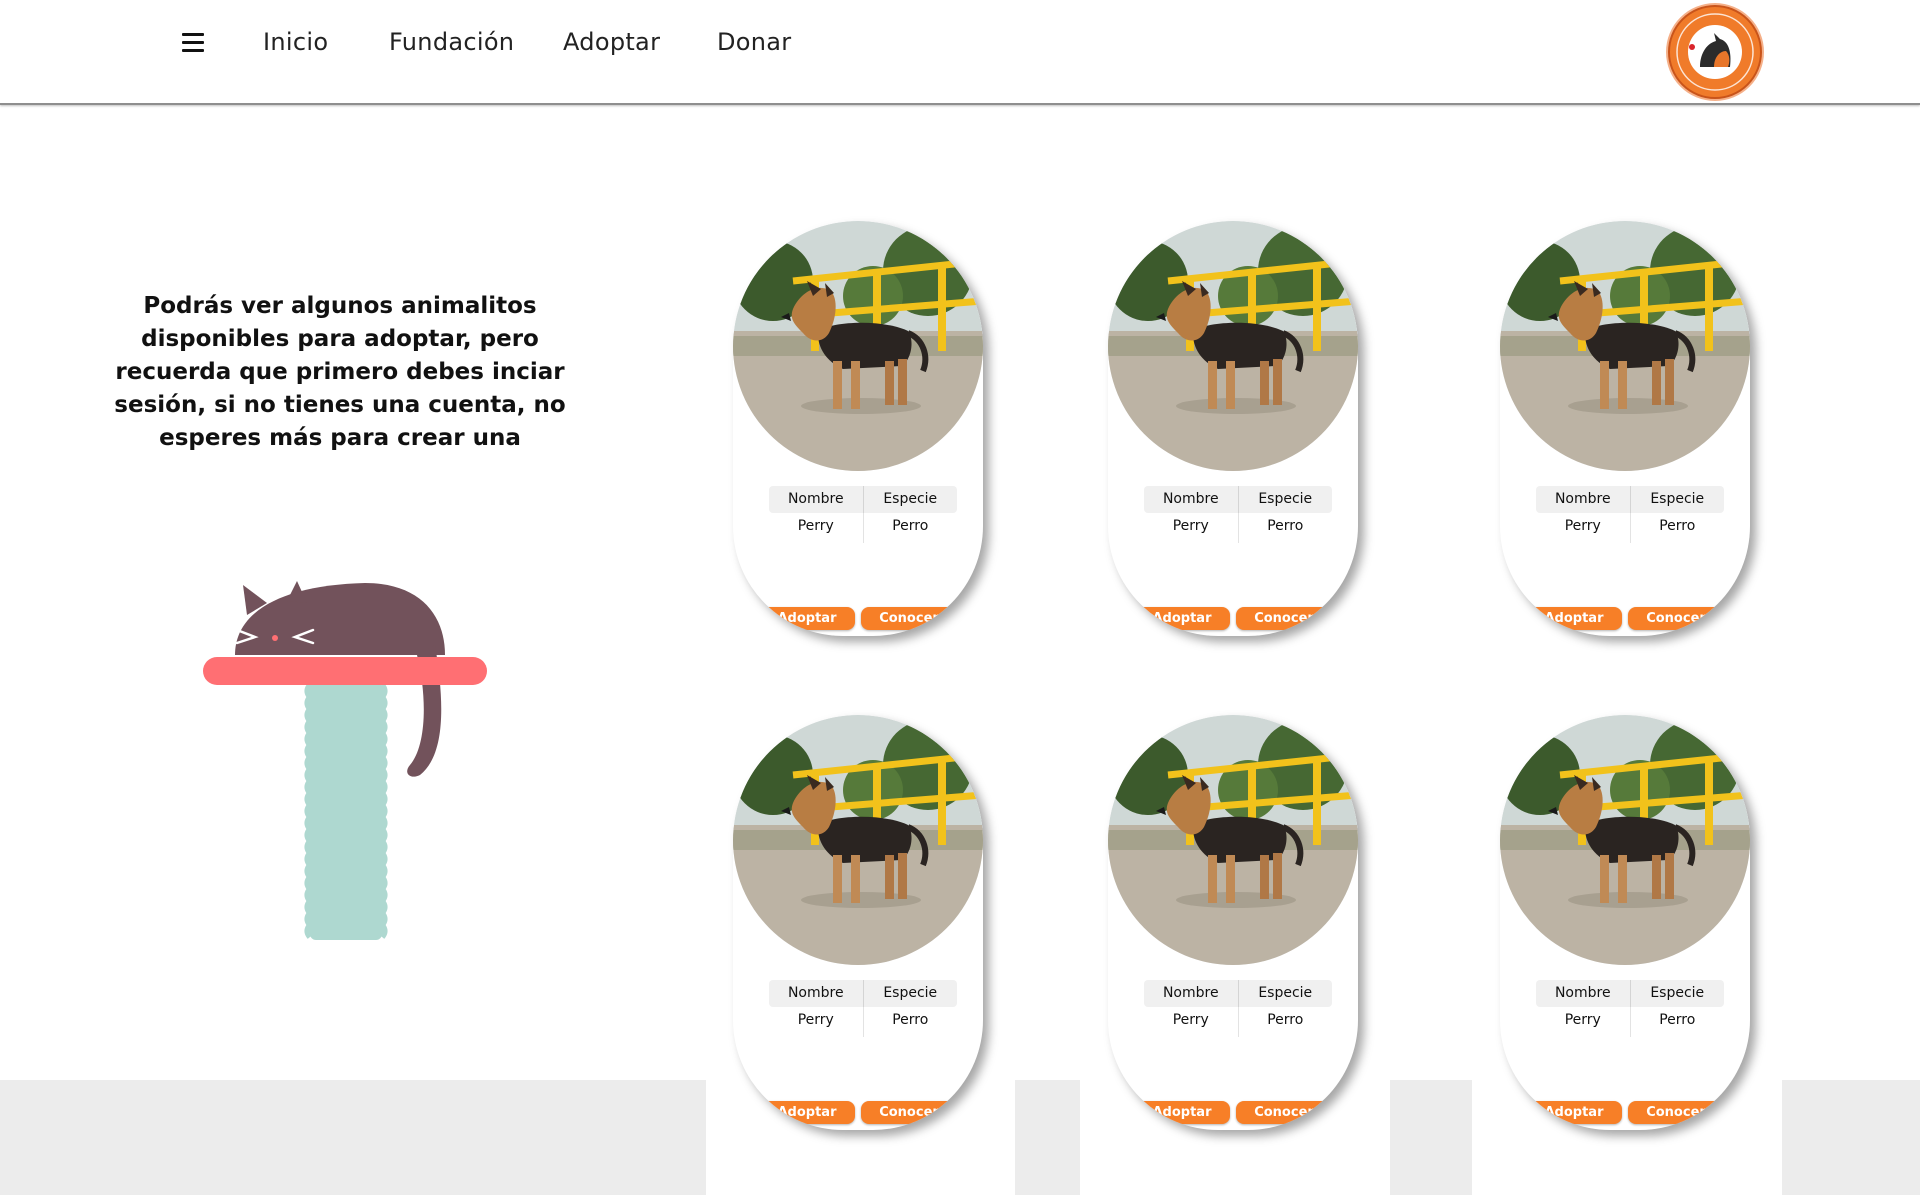  I want to click on nav-adoptar: Adoptar, so click(611, 42).